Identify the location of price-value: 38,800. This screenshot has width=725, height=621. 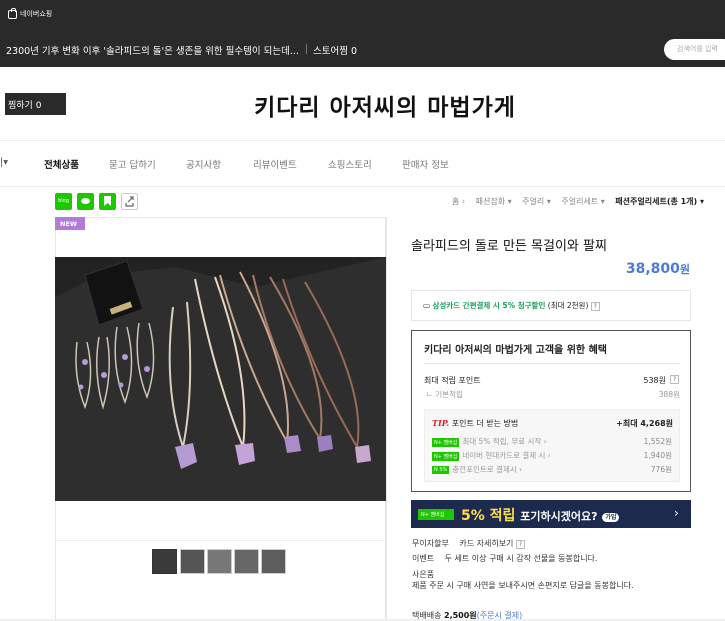
(652, 269).